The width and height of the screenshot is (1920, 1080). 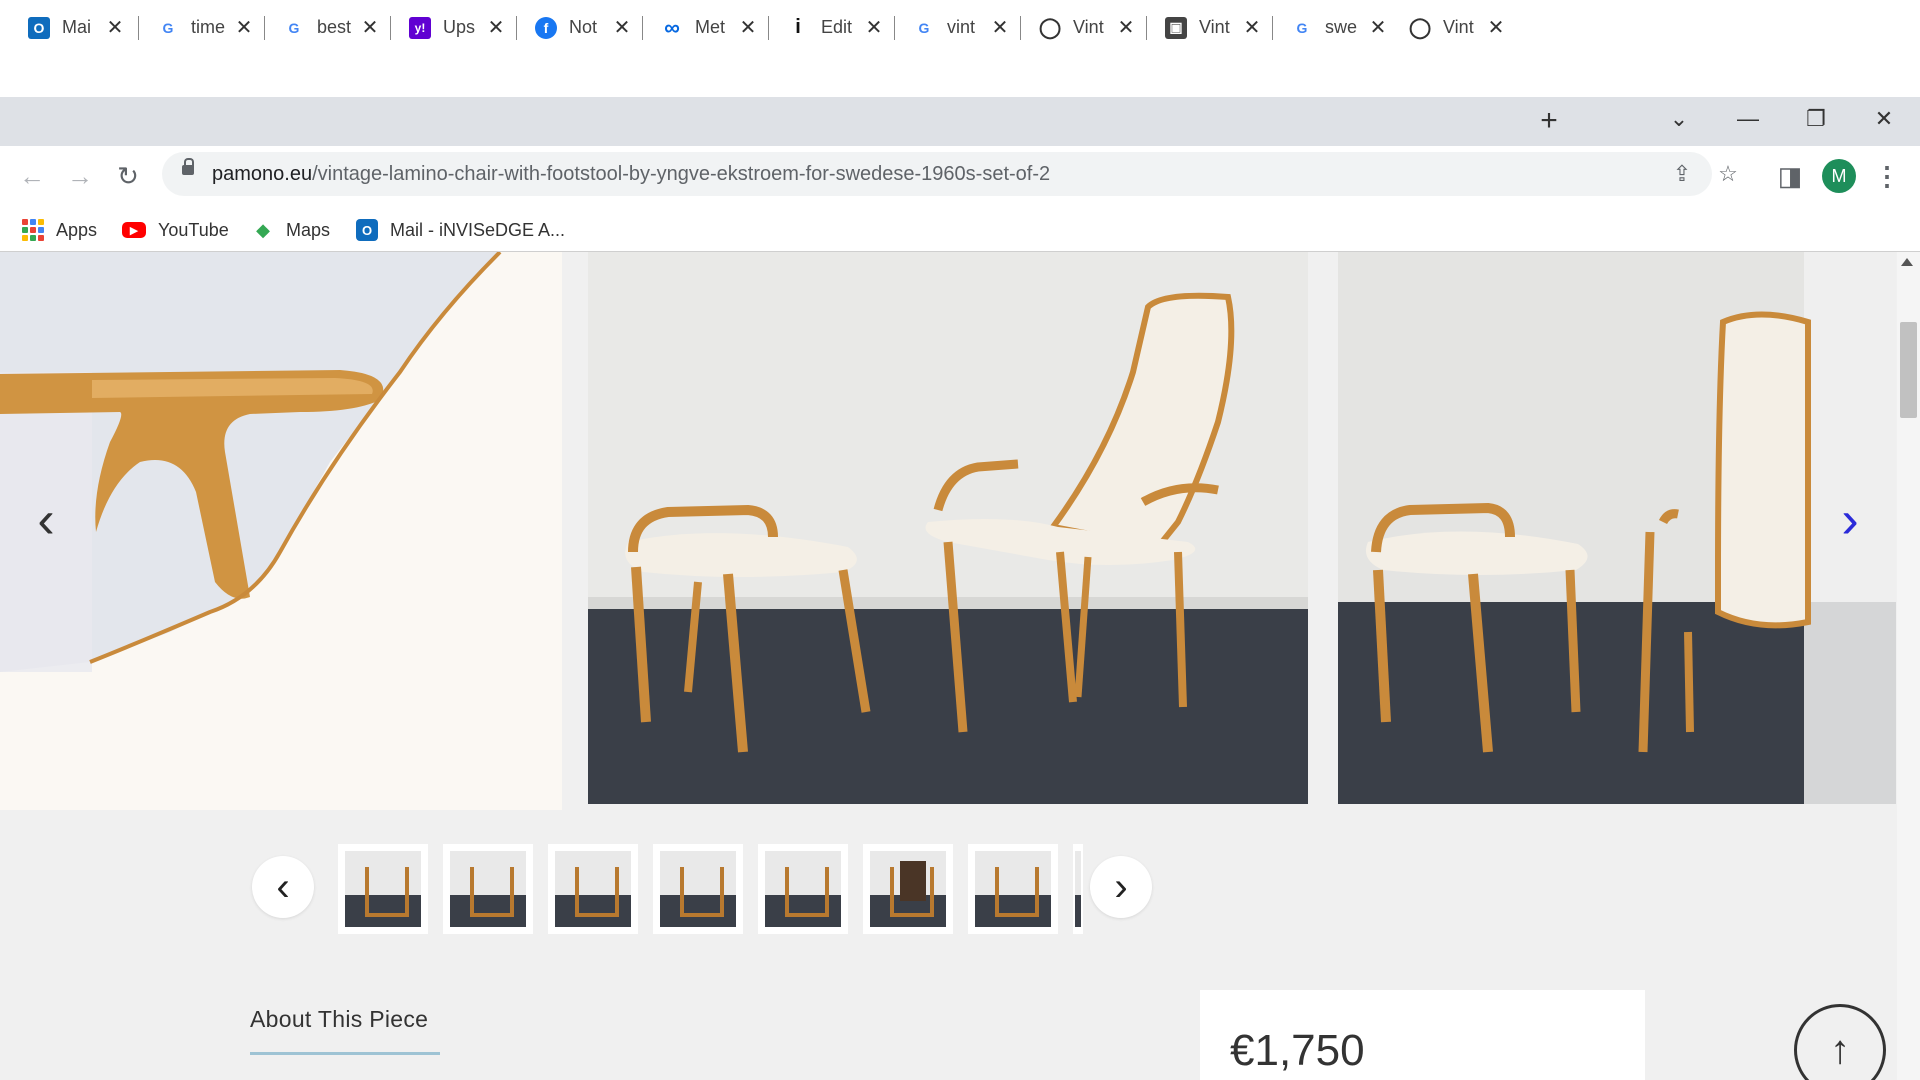 I want to click on google-icon: G, so click(x=1302, y=27).